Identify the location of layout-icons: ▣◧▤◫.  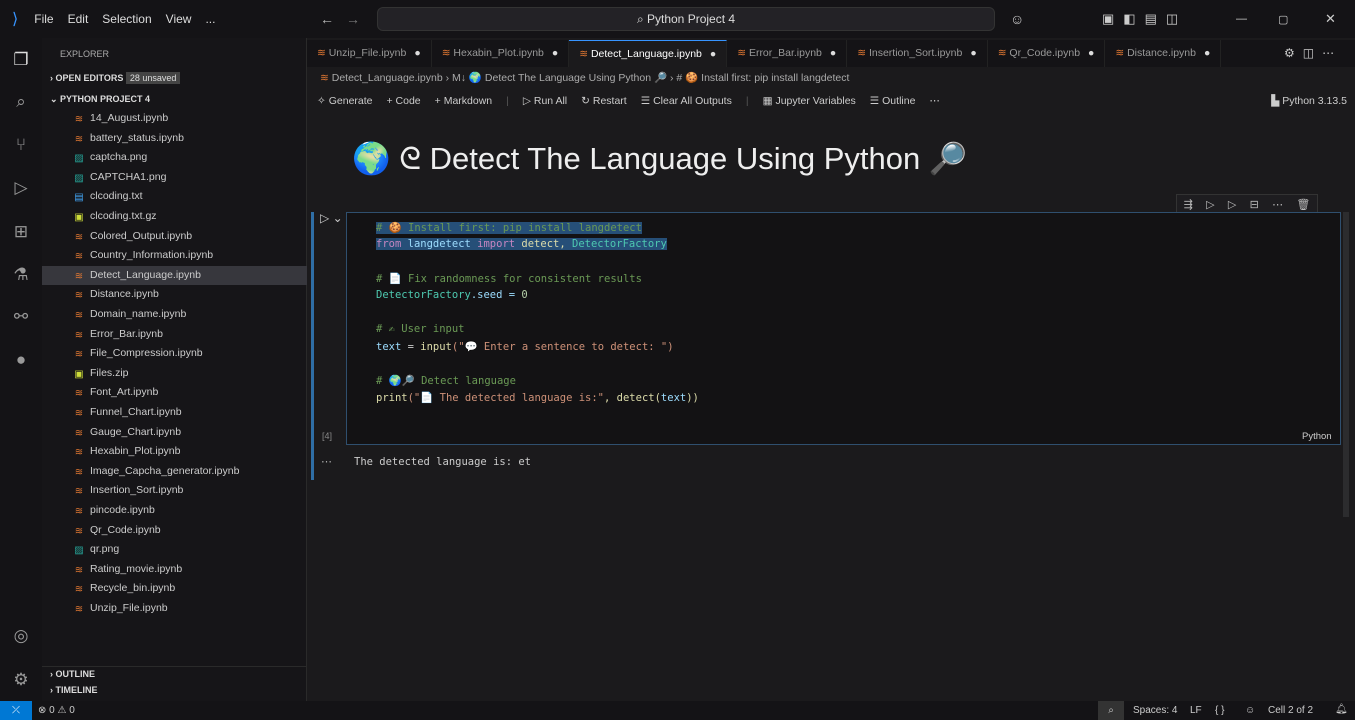
(1144, 19).